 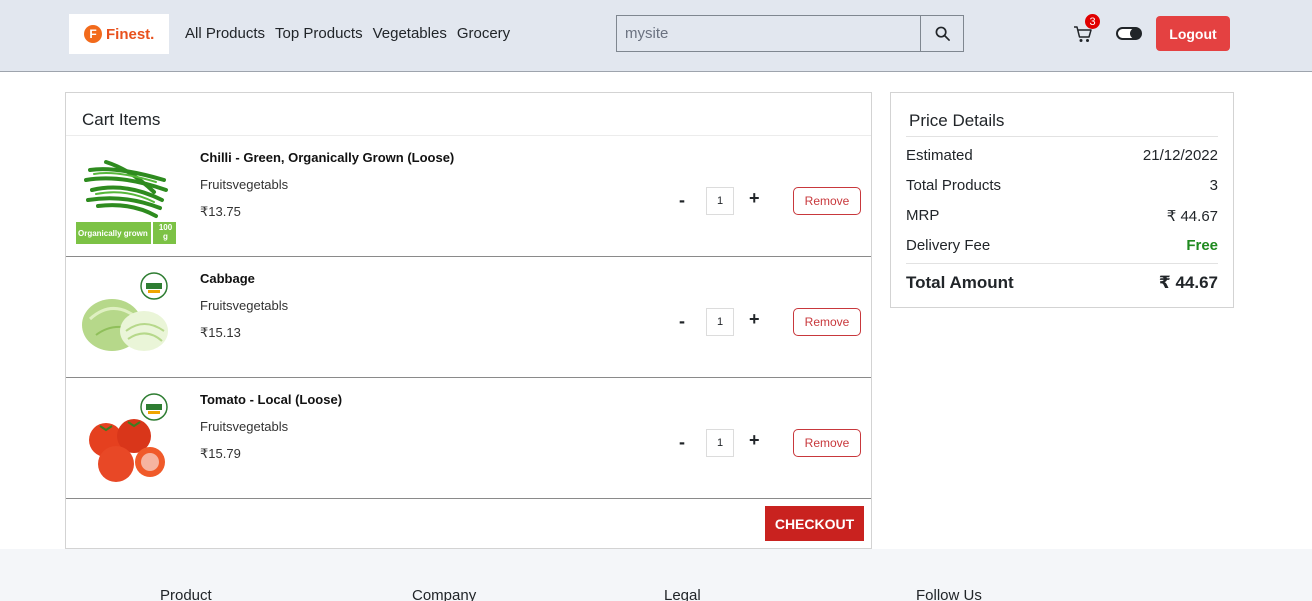 I want to click on checkout-button: CHECKOUT, so click(x=814, y=523).